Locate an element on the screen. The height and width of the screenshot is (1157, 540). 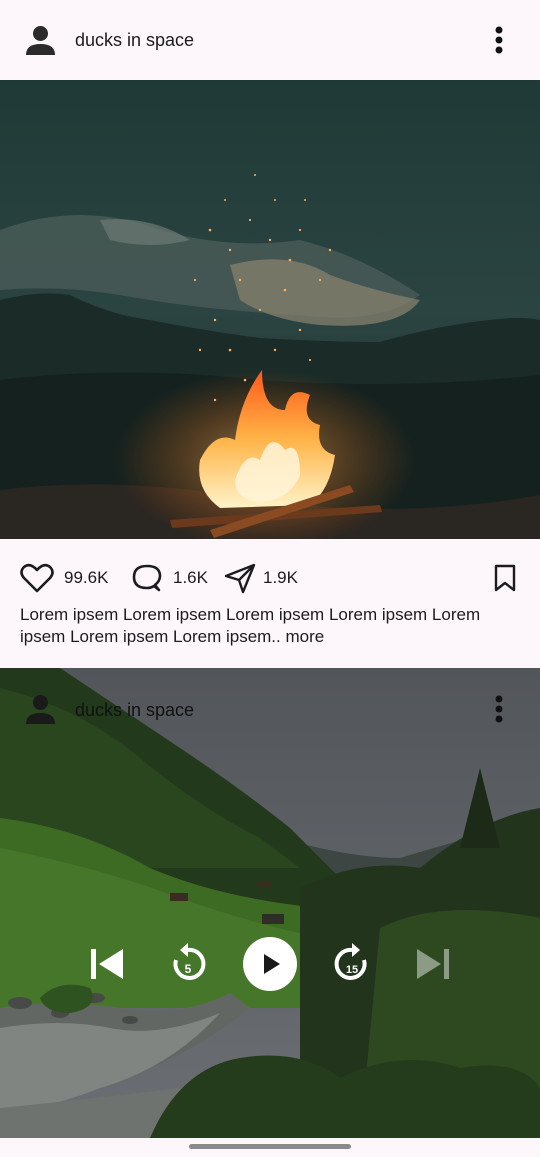
video-post-author: ducks in space is located at coordinates (134, 710).